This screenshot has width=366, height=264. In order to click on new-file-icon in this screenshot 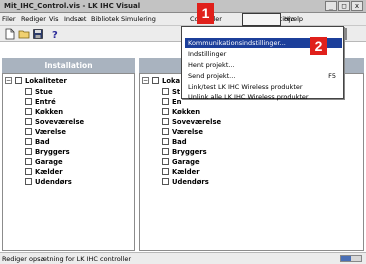, I will do `click(10, 34)`.